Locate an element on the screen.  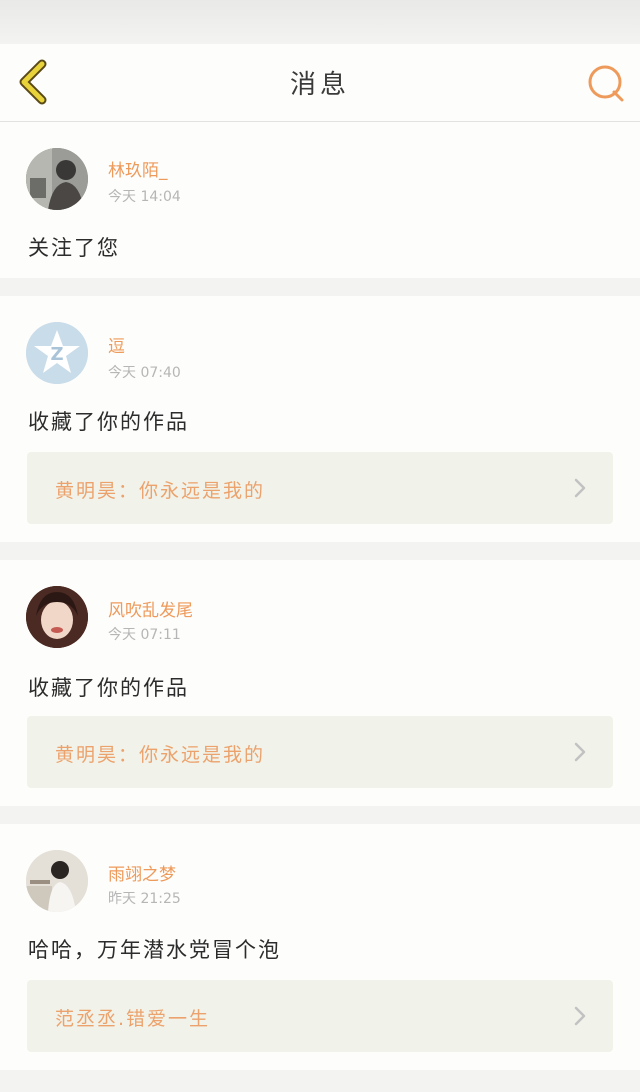
top-nav-bar: 消息 is located at coordinates (320, 83).